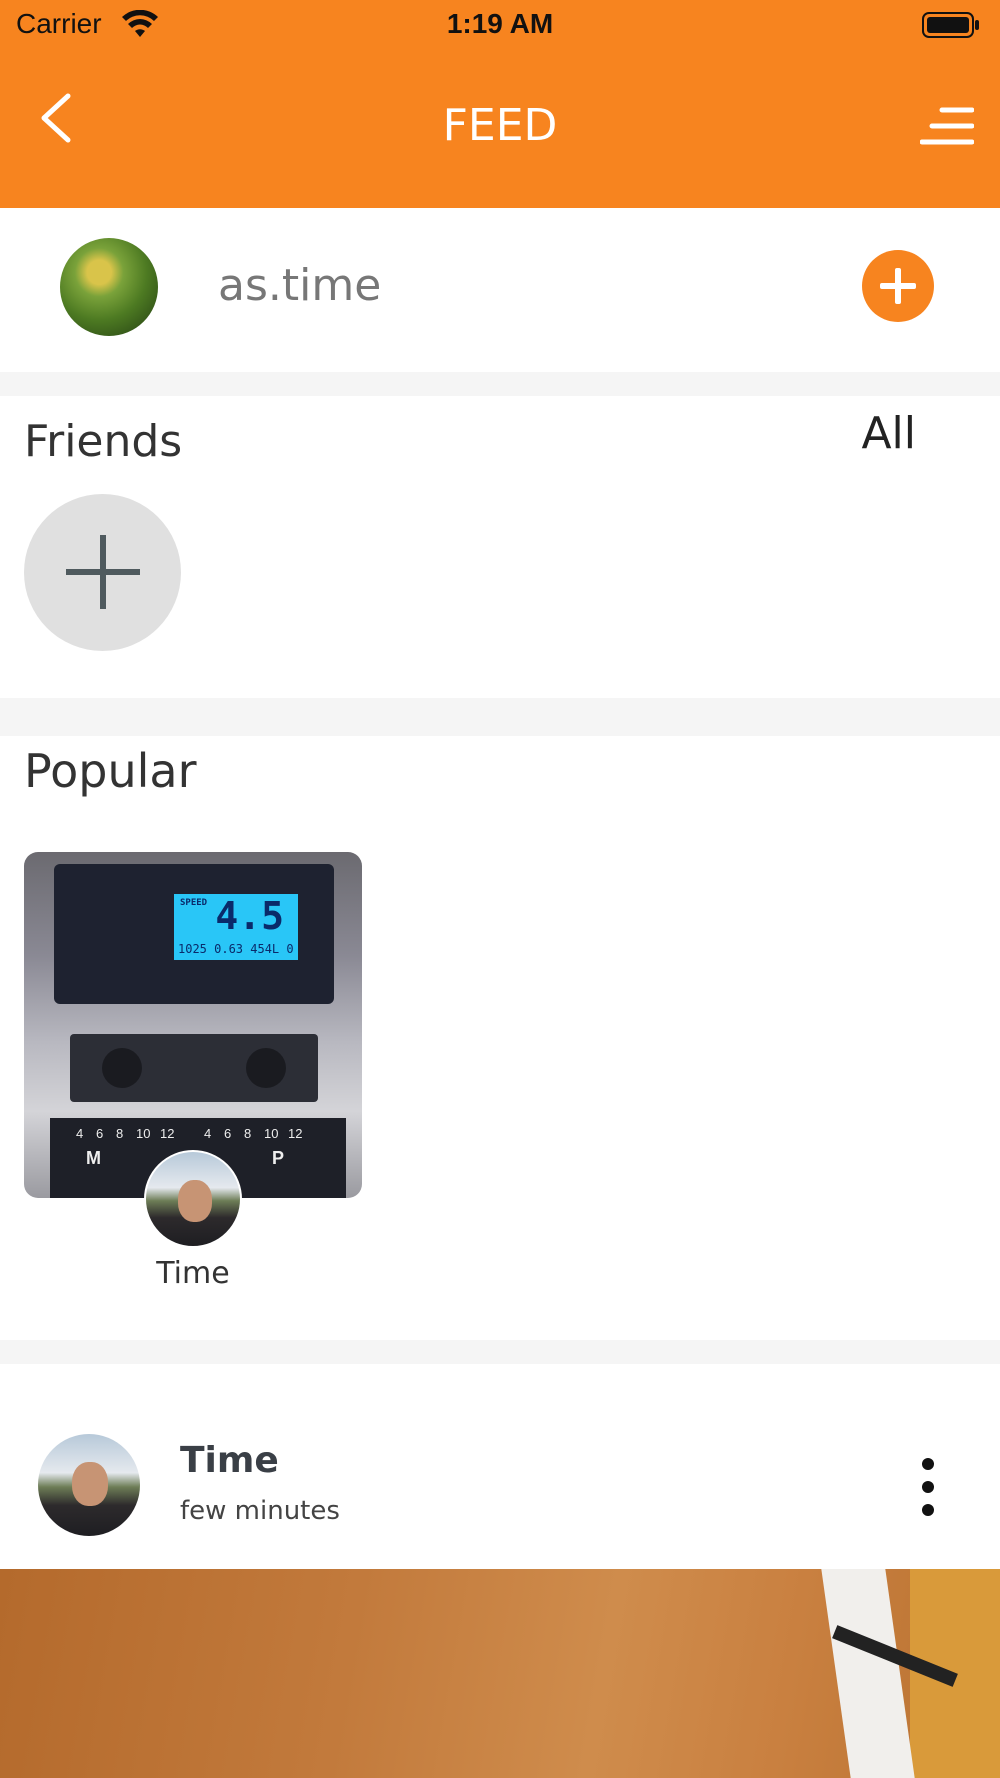  I want to click on profile-row: as.time, so click(500, 290).